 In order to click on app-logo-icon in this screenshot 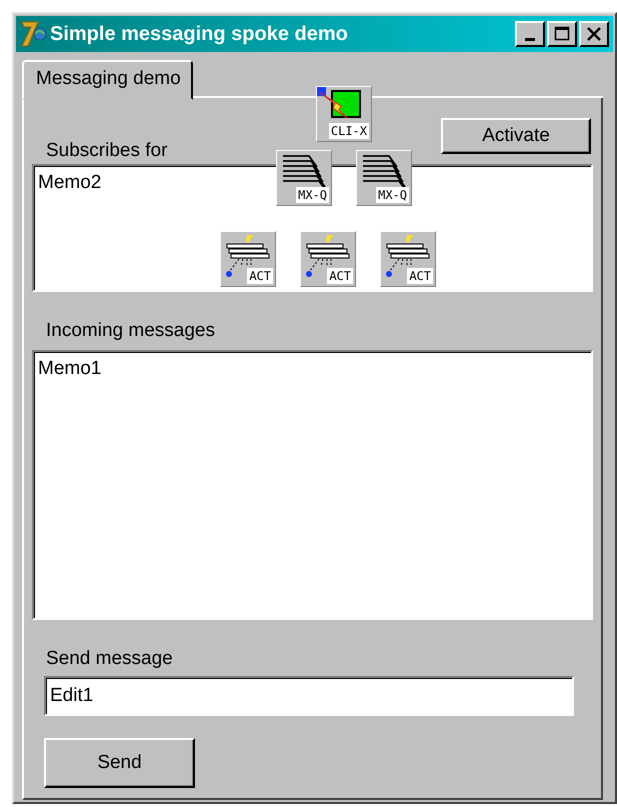, I will do `click(34, 34)`.